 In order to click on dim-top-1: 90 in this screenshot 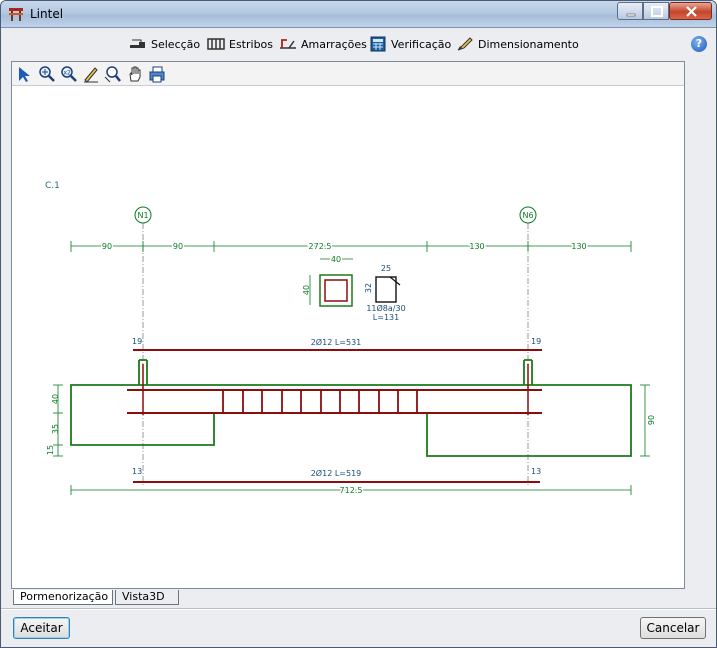, I will do `click(107, 246)`.